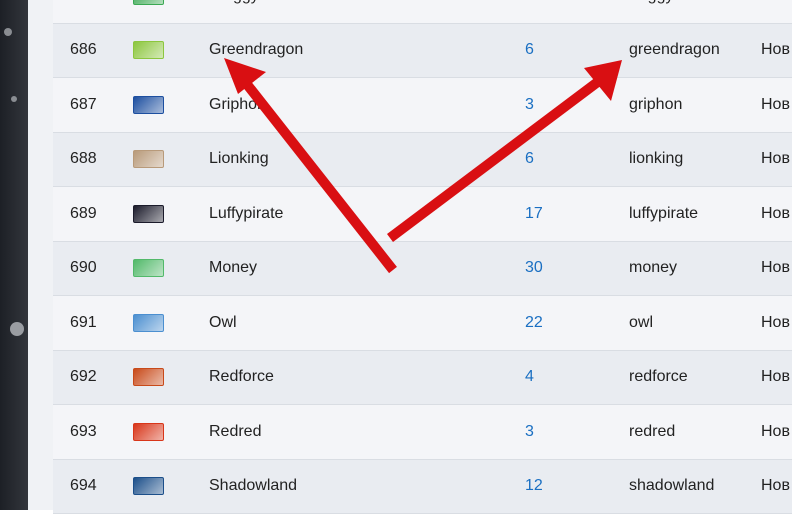  What do you see at coordinates (148, 2) in the screenshot?
I see `froggy-icon` at bounding box center [148, 2].